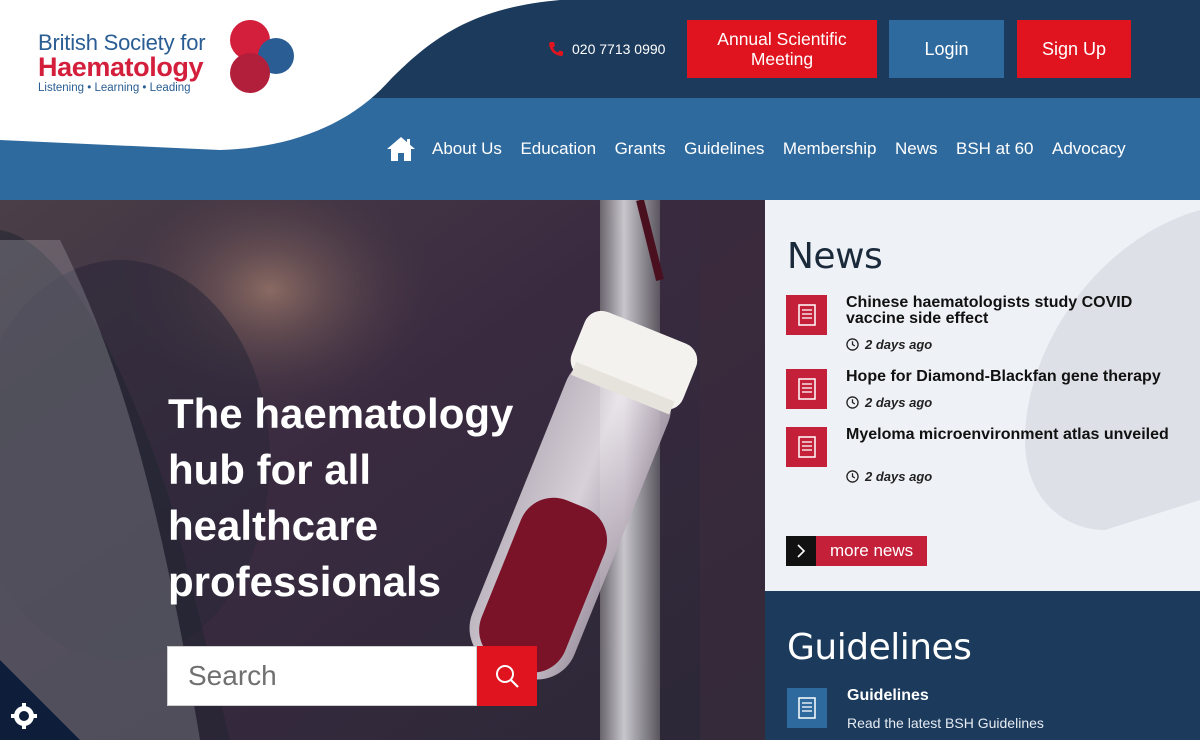  What do you see at coordinates (724, 149) in the screenshot?
I see `nav-guidelines: Guidelines` at bounding box center [724, 149].